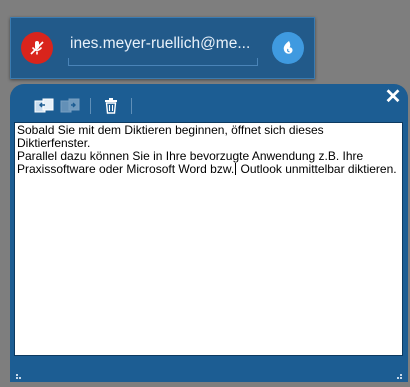 This screenshot has width=410, height=387. I want to click on resize-grip-right-icon, so click(398, 375).